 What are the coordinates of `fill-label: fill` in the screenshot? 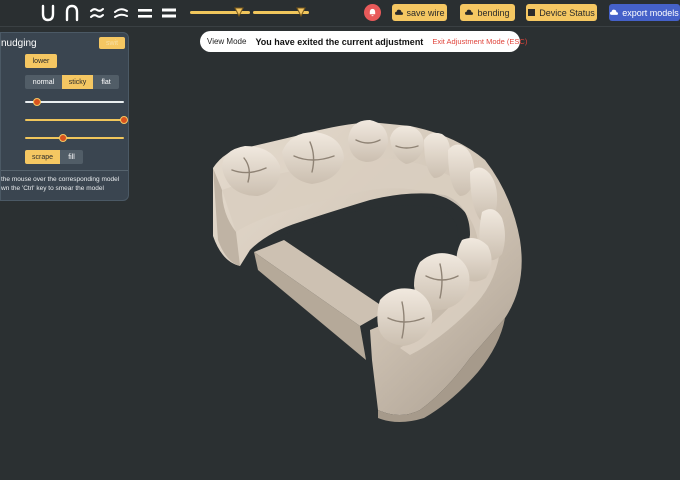 It's located at (71, 157).